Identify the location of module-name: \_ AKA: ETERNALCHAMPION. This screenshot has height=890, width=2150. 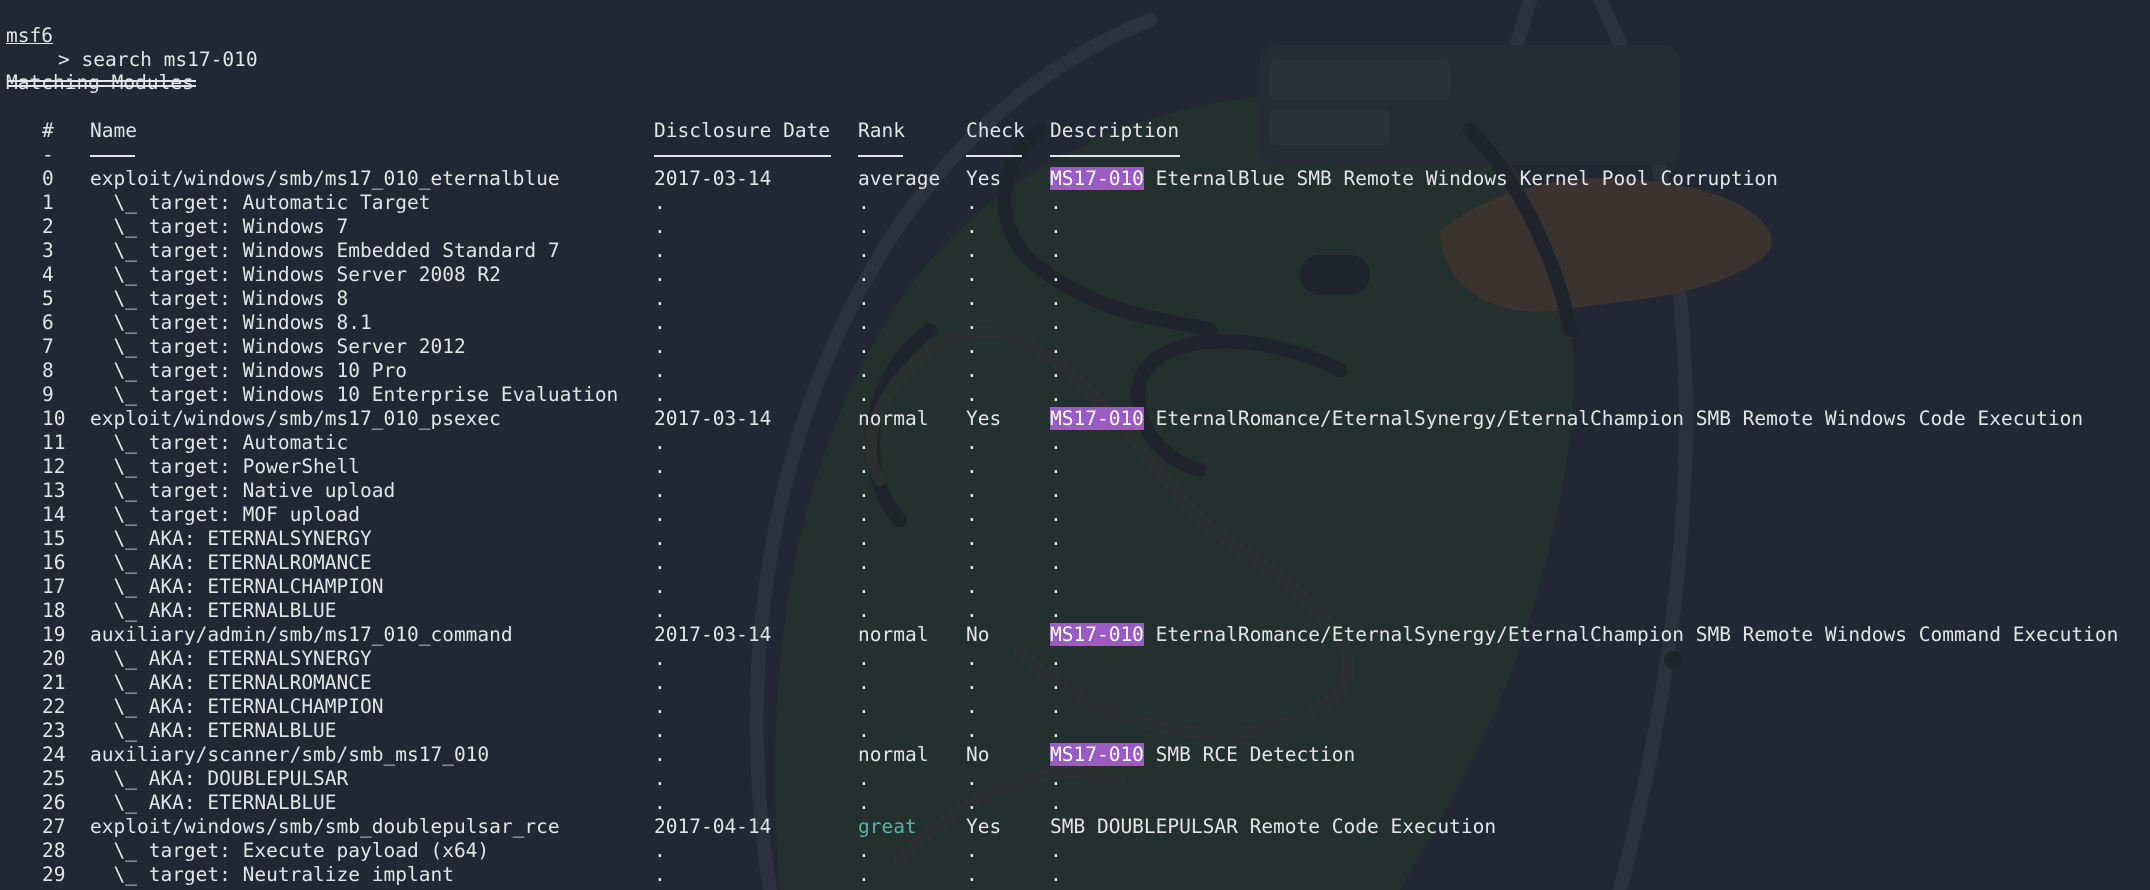
(237, 706).